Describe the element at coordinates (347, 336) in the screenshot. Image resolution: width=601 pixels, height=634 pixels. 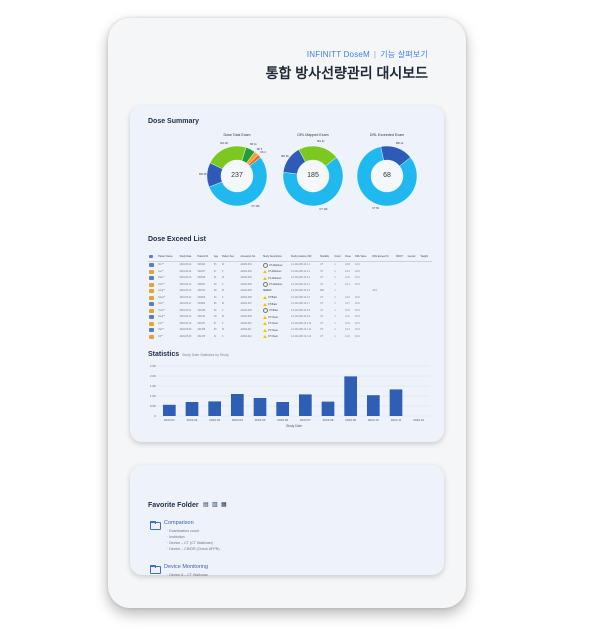
I see `table-cell: 11.6` at that location.